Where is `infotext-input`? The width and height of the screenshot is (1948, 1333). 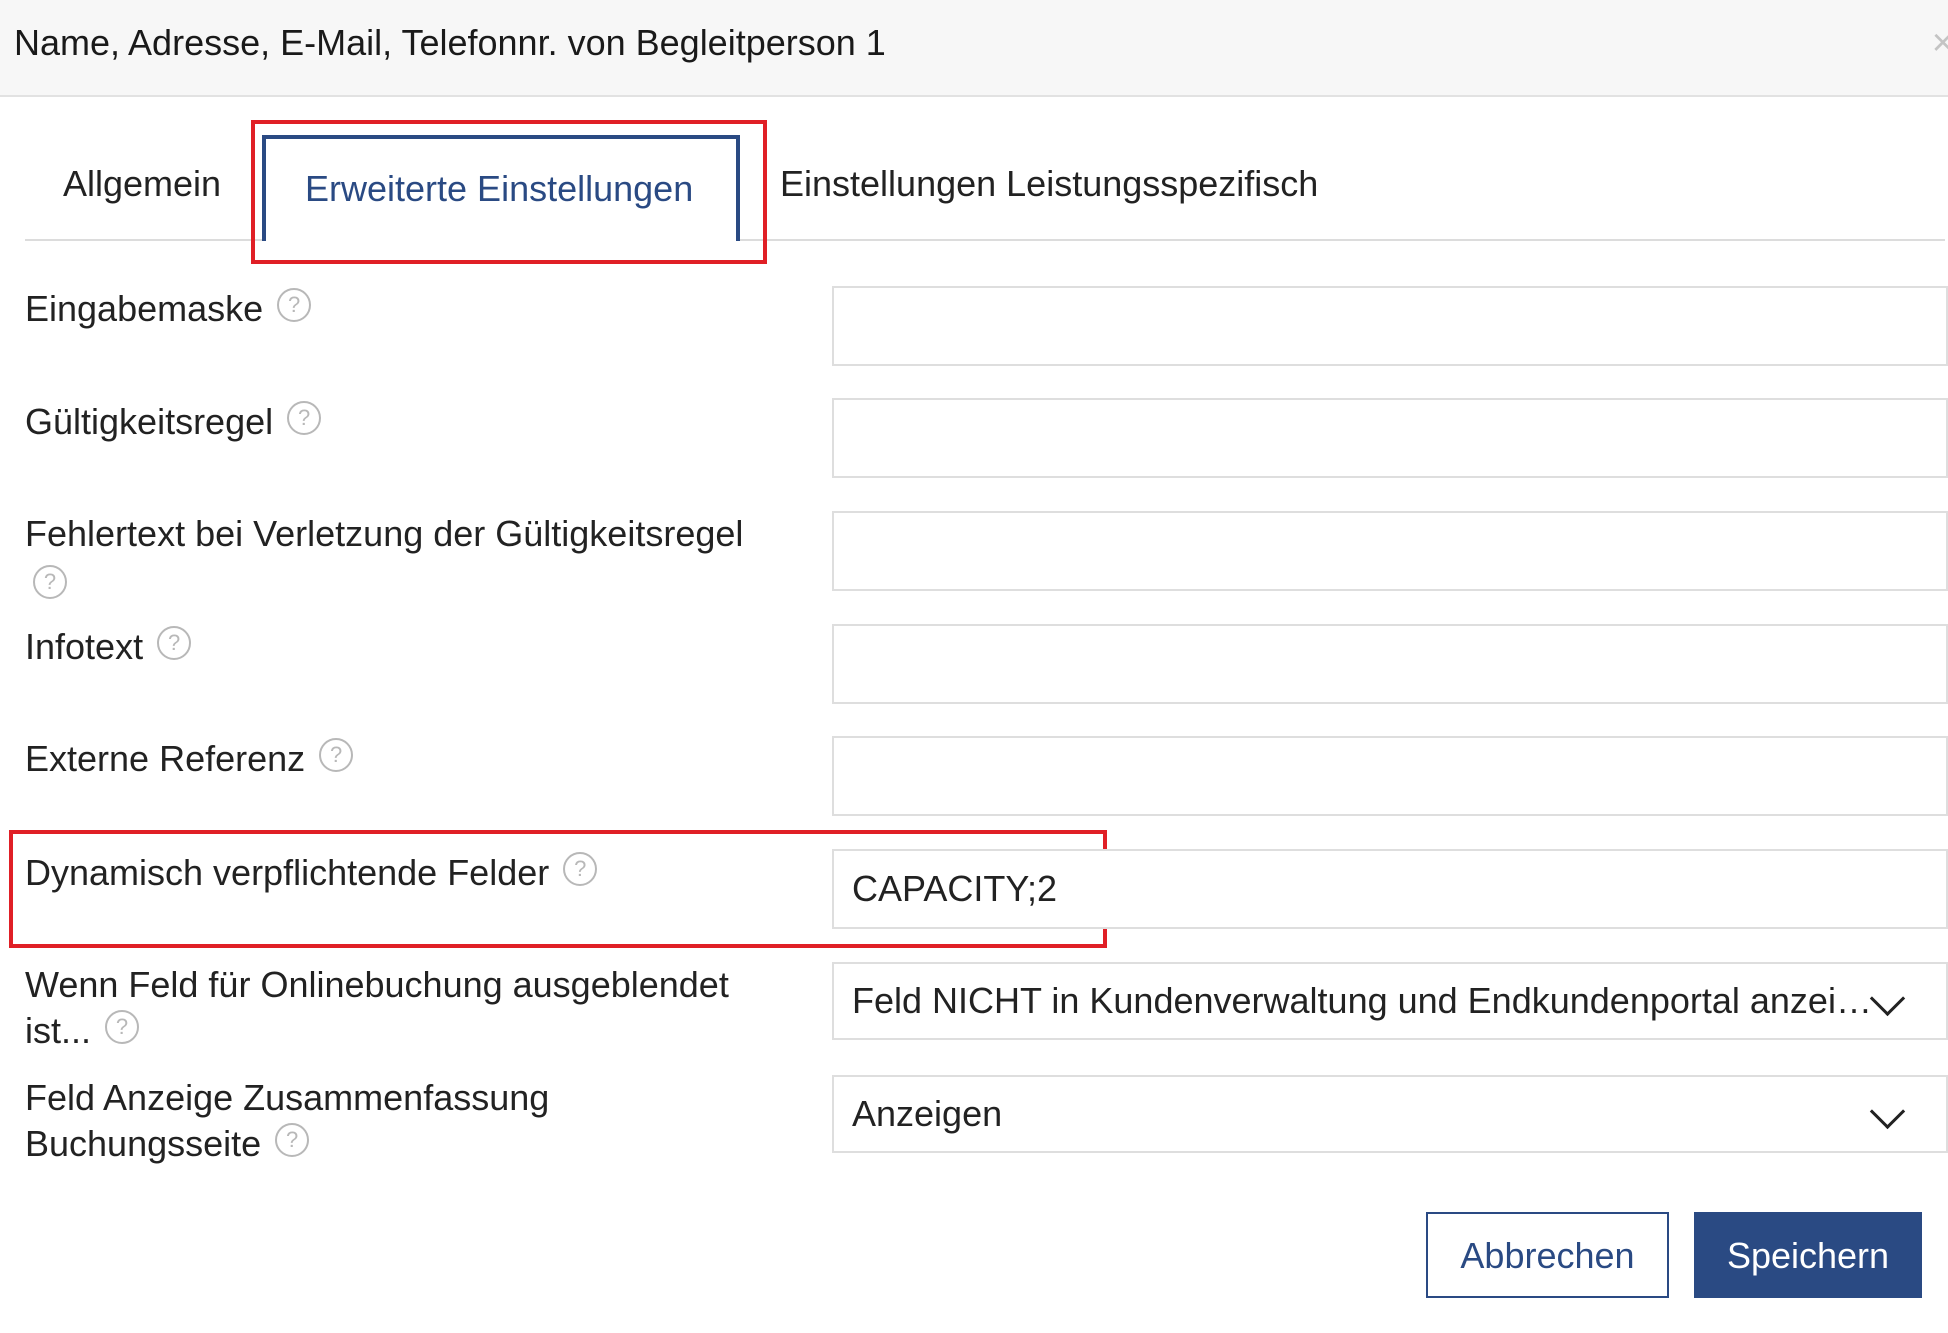
infotext-input is located at coordinates (1390, 664).